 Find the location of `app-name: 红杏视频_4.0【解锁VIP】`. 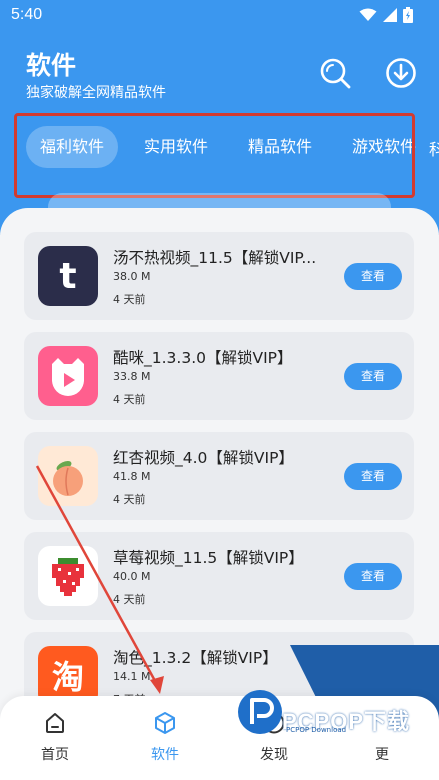

app-name: 红杏视频_4.0【解锁VIP】 is located at coordinates (203, 458).